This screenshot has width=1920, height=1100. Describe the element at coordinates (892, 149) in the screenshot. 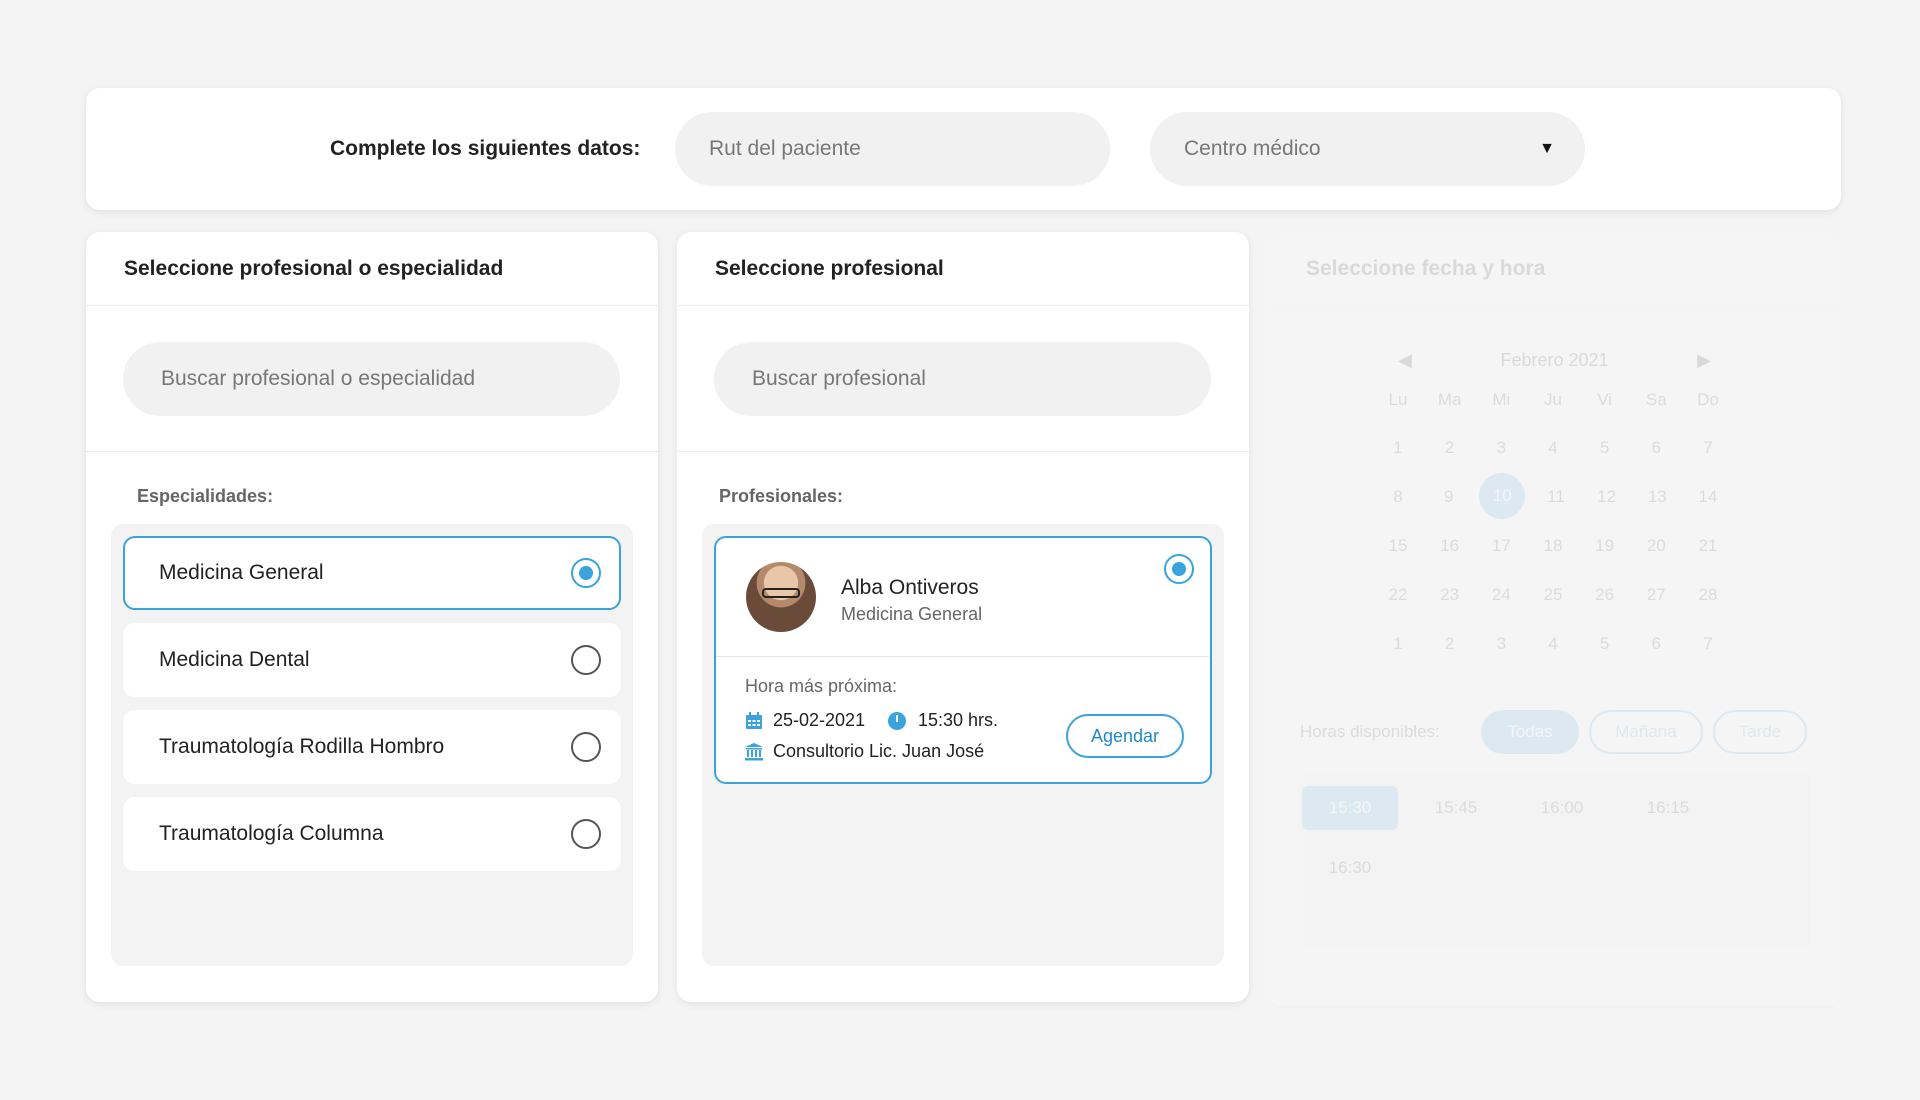

I see `rut-input: Rut del paciente` at that location.